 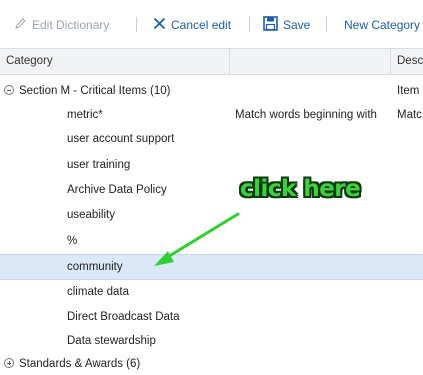 I want to click on table-row: Direct Broadcast Data, so click(x=211, y=317).